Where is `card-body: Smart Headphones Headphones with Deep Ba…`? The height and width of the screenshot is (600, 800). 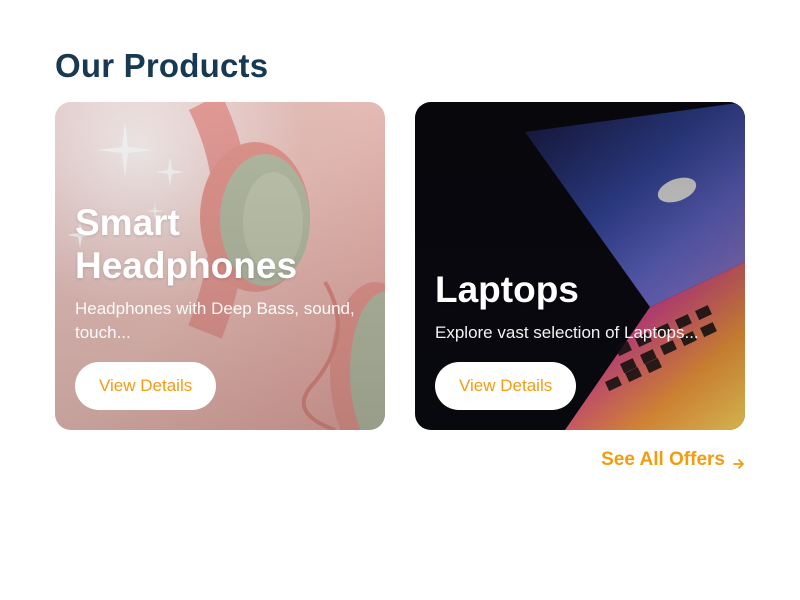 card-body: Smart Headphones Headphones with Deep Ba… is located at coordinates (220, 305).